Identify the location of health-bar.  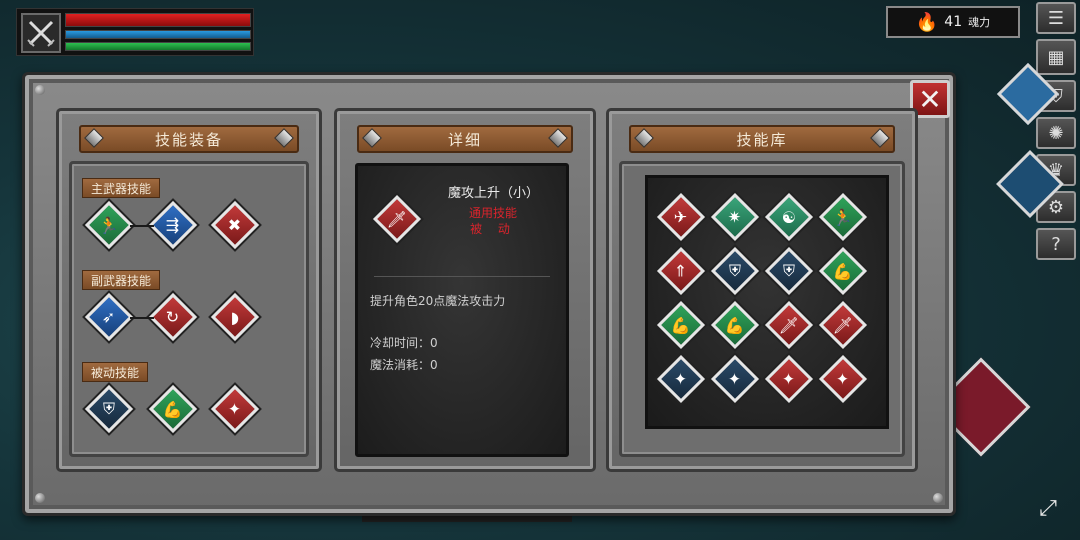
(158, 20).